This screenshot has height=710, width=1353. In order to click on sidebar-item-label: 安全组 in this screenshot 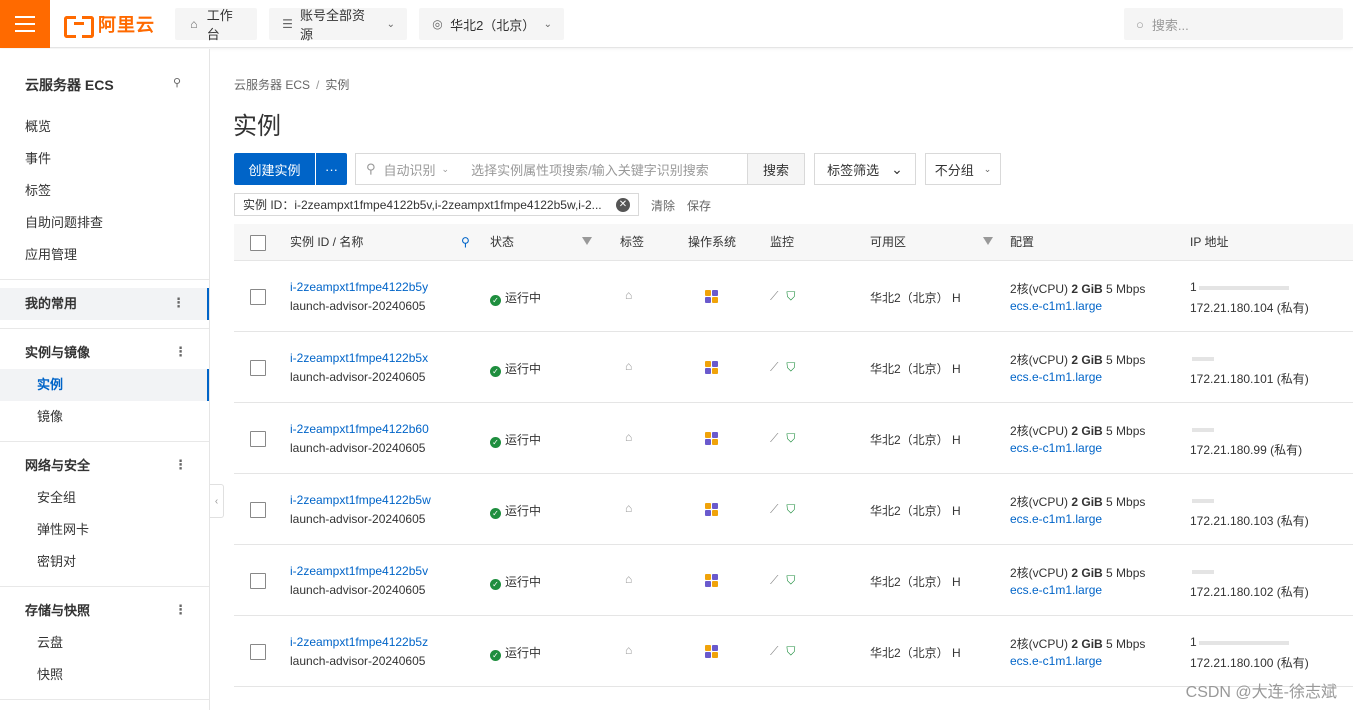, I will do `click(57, 497)`.